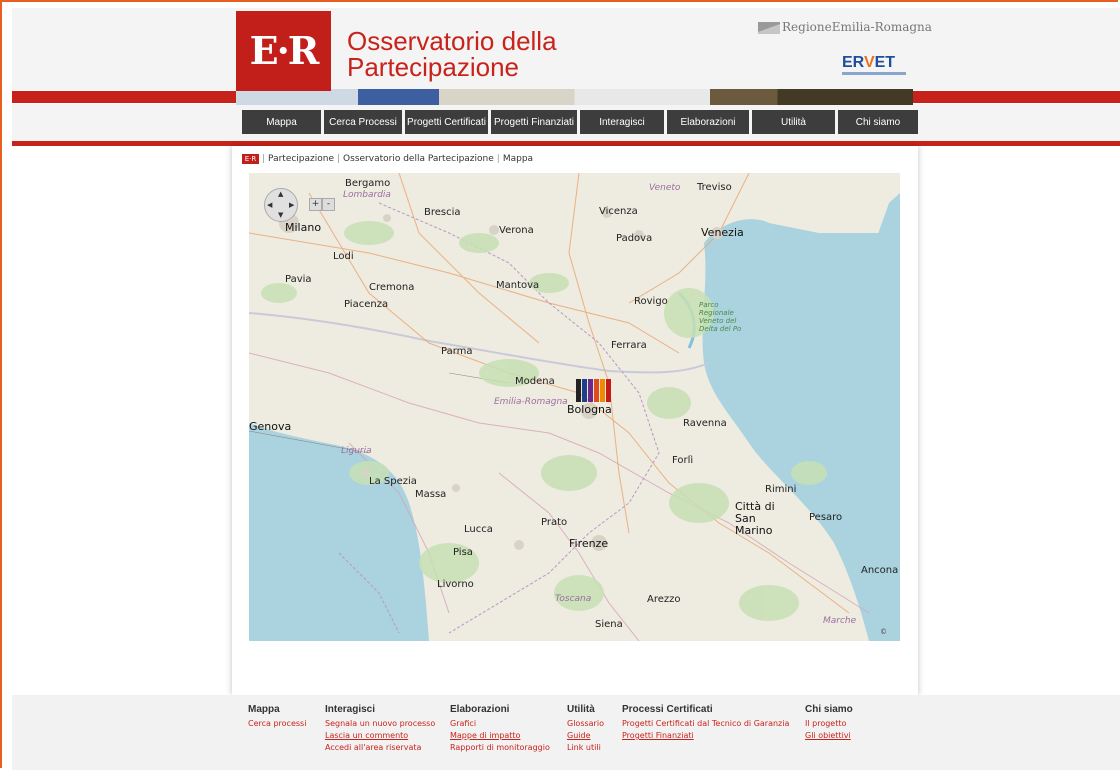 The height and width of the screenshot is (770, 1120). What do you see at coordinates (281, 205) in the screenshot?
I see `map-pan-control: ▲ ◀ ▶ ▼` at bounding box center [281, 205].